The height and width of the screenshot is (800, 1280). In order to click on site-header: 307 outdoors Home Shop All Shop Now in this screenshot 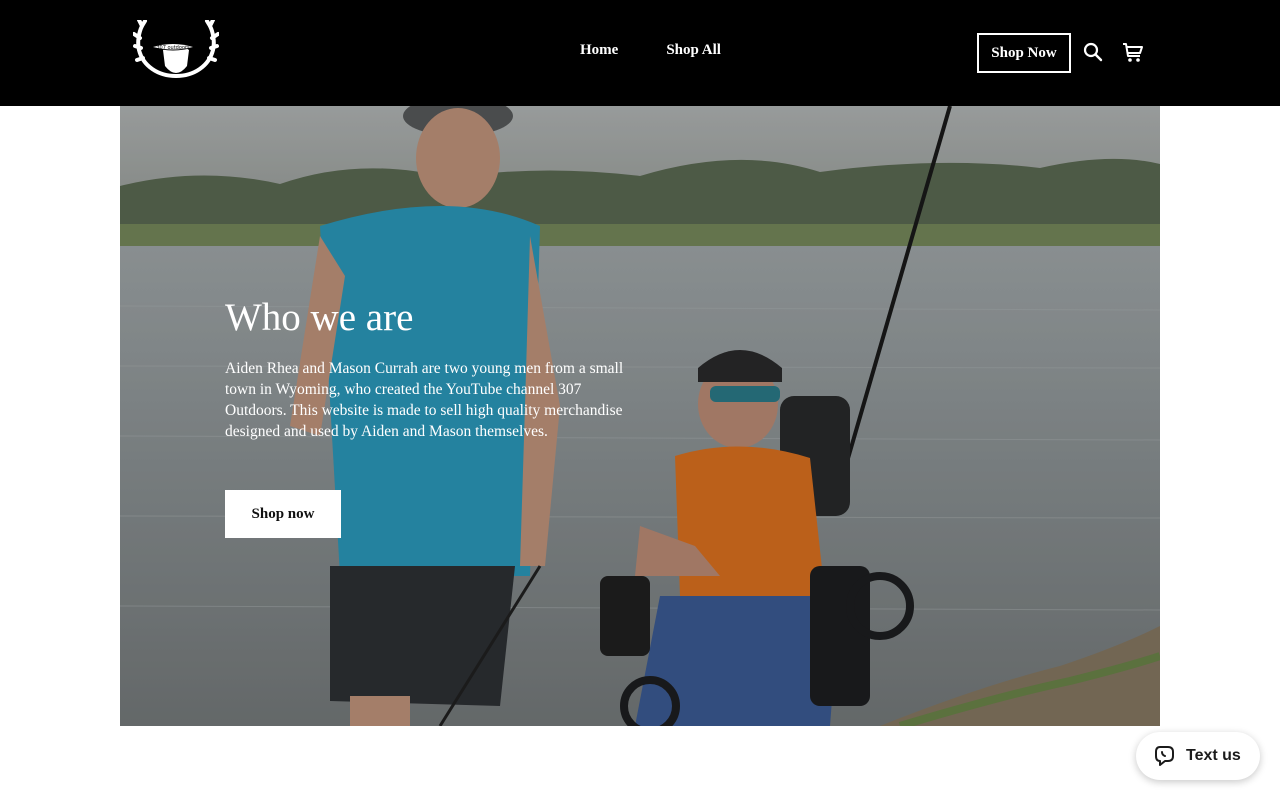, I will do `click(640, 53)`.